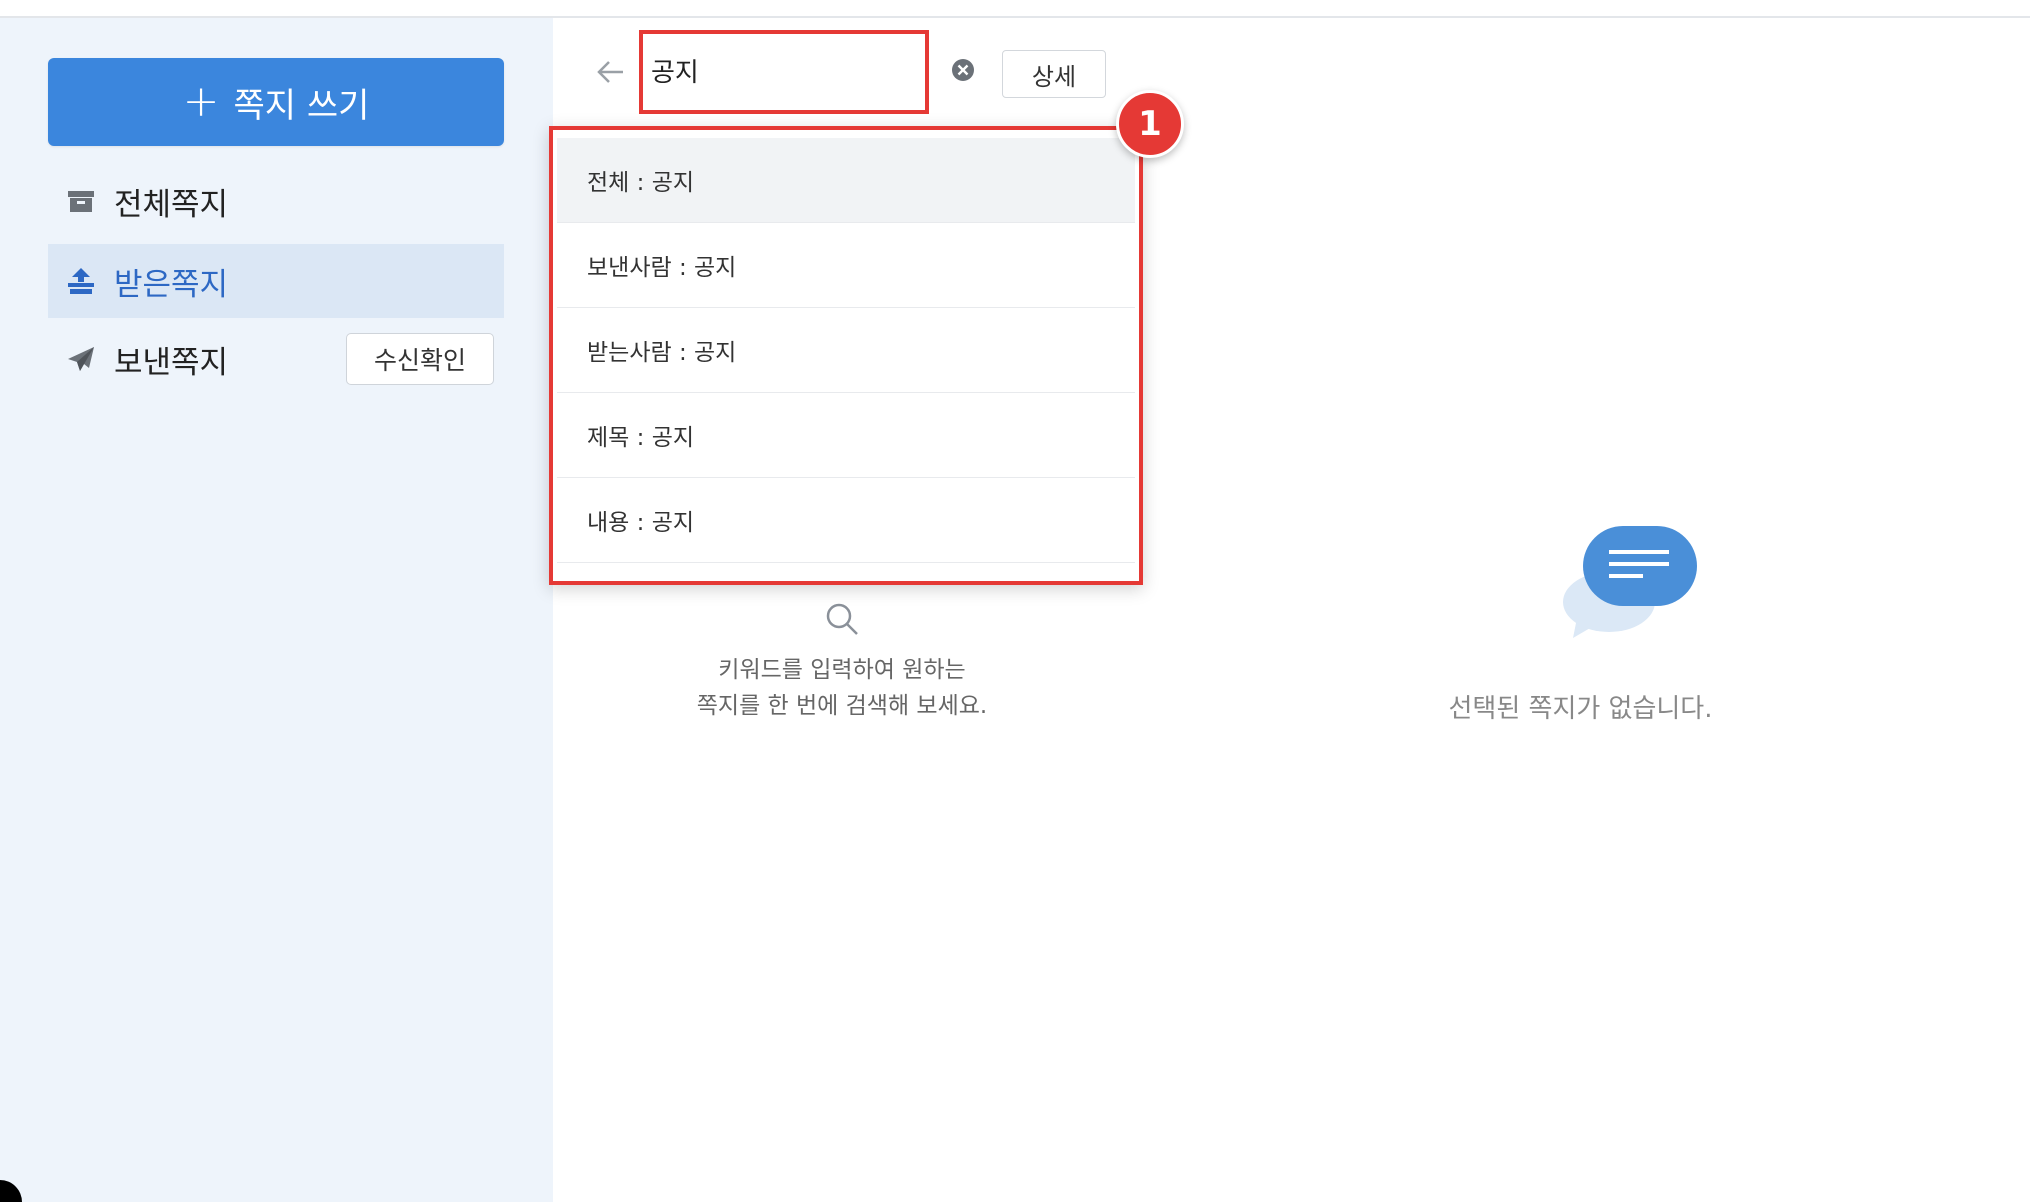 The height and width of the screenshot is (1202, 2030). I want to click on paper-plane-icon, so click(81, 359).